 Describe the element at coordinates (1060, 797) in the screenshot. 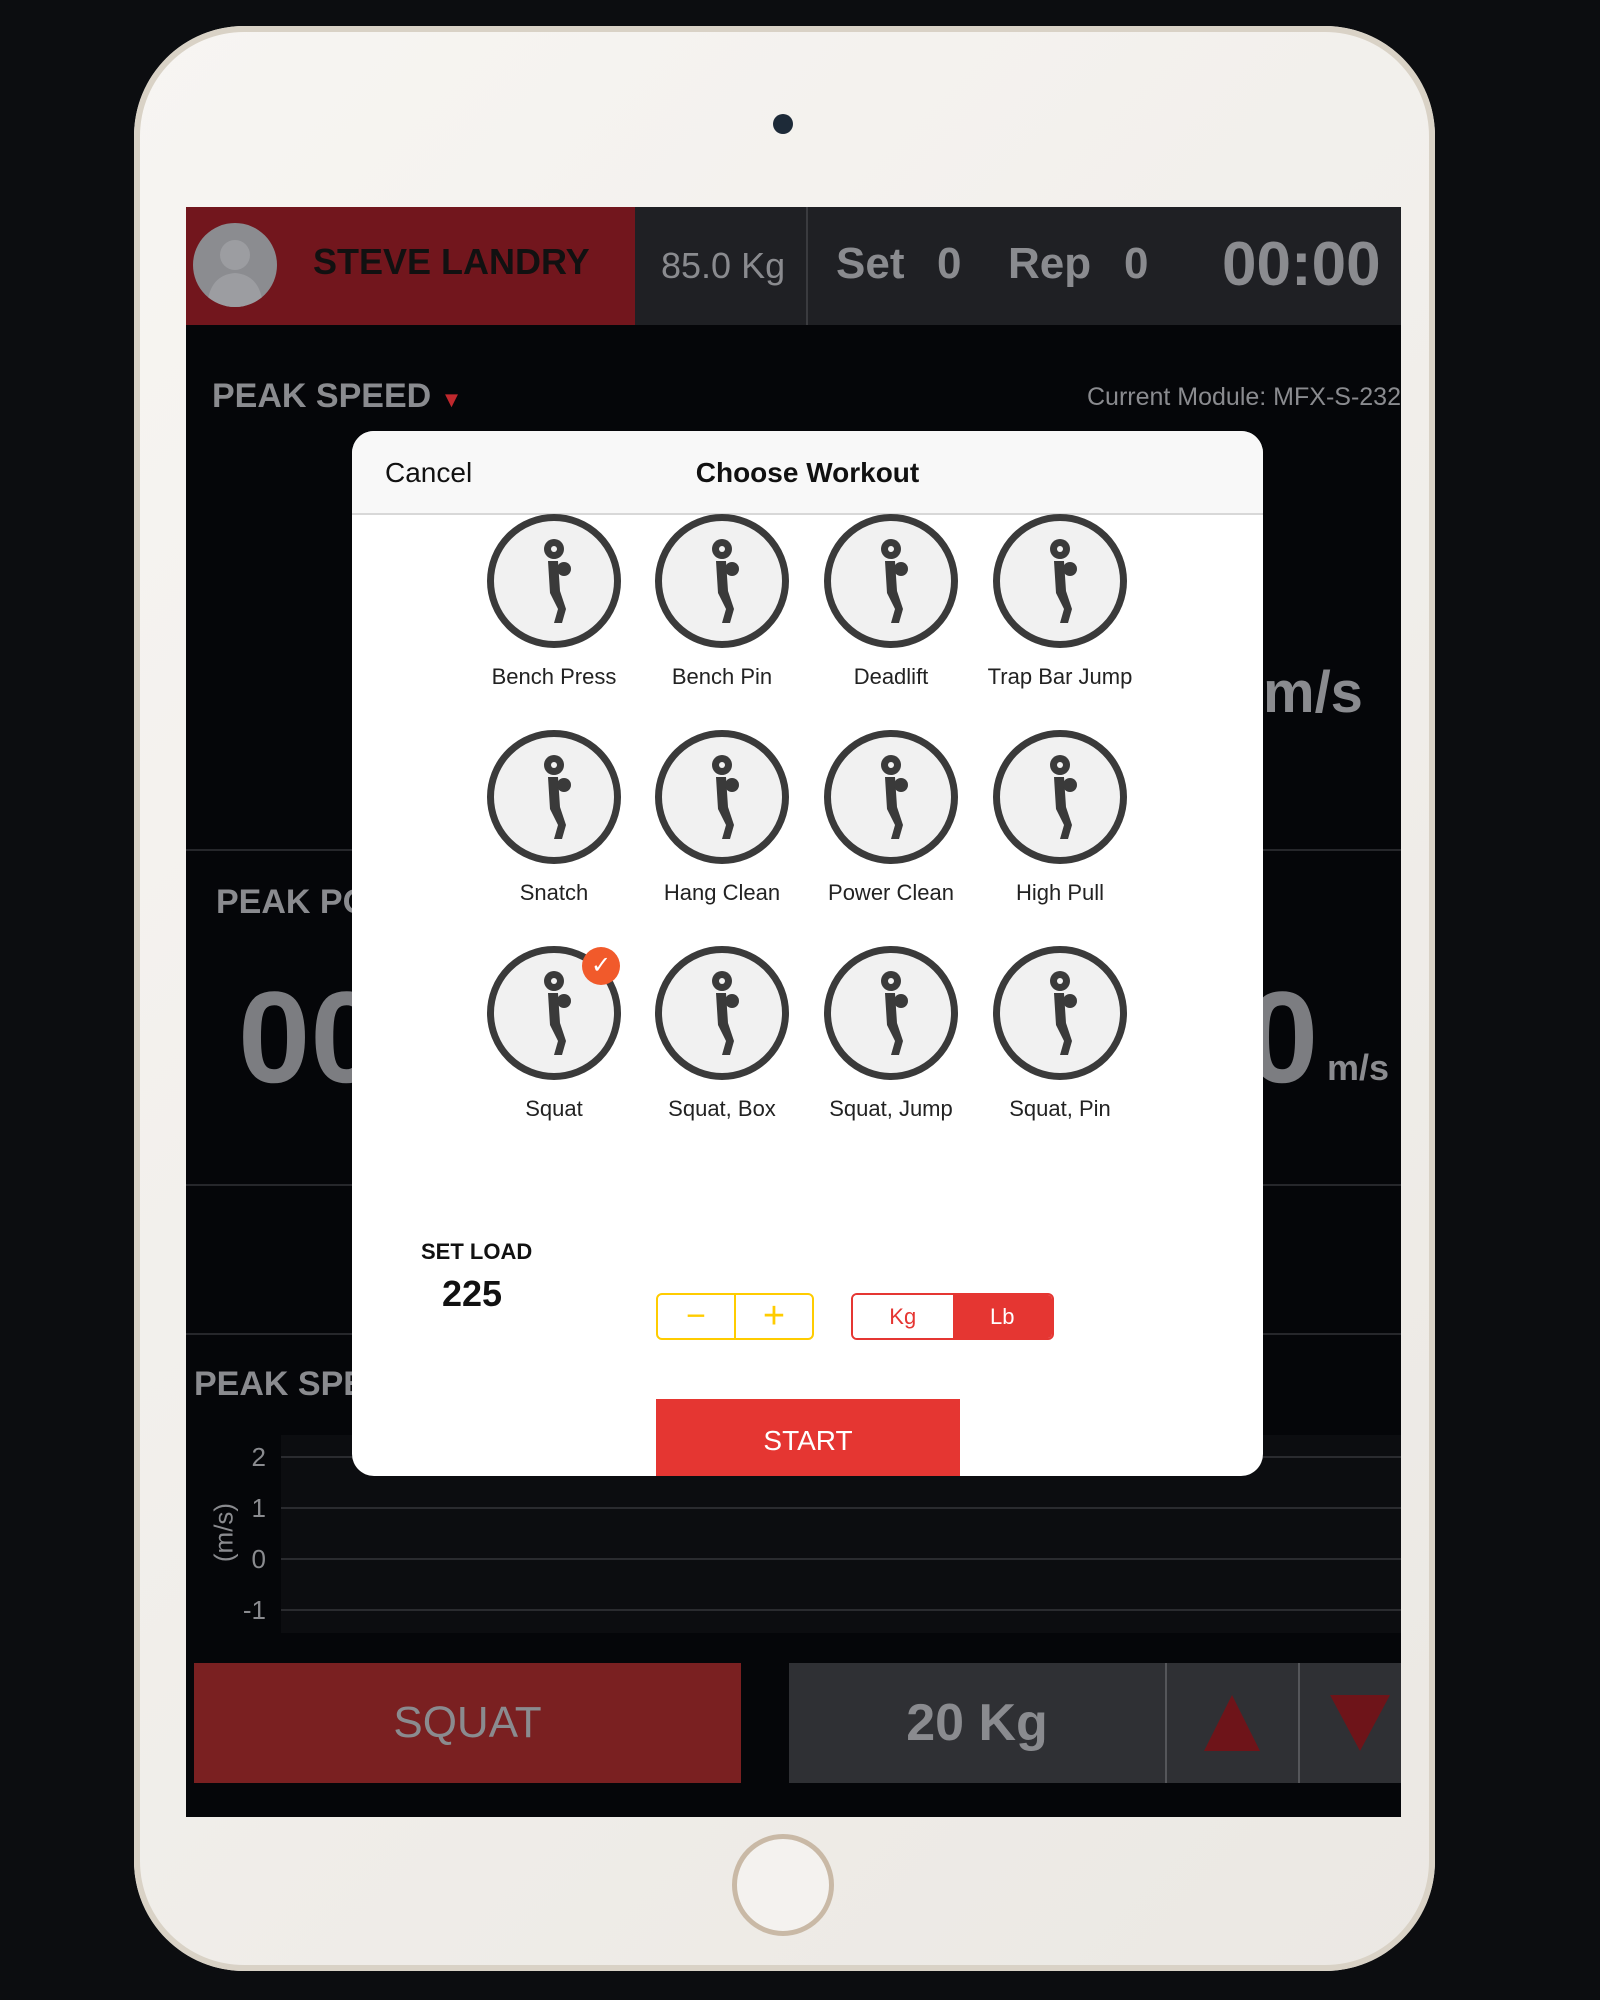

I see `high-pull-icon` at that location.